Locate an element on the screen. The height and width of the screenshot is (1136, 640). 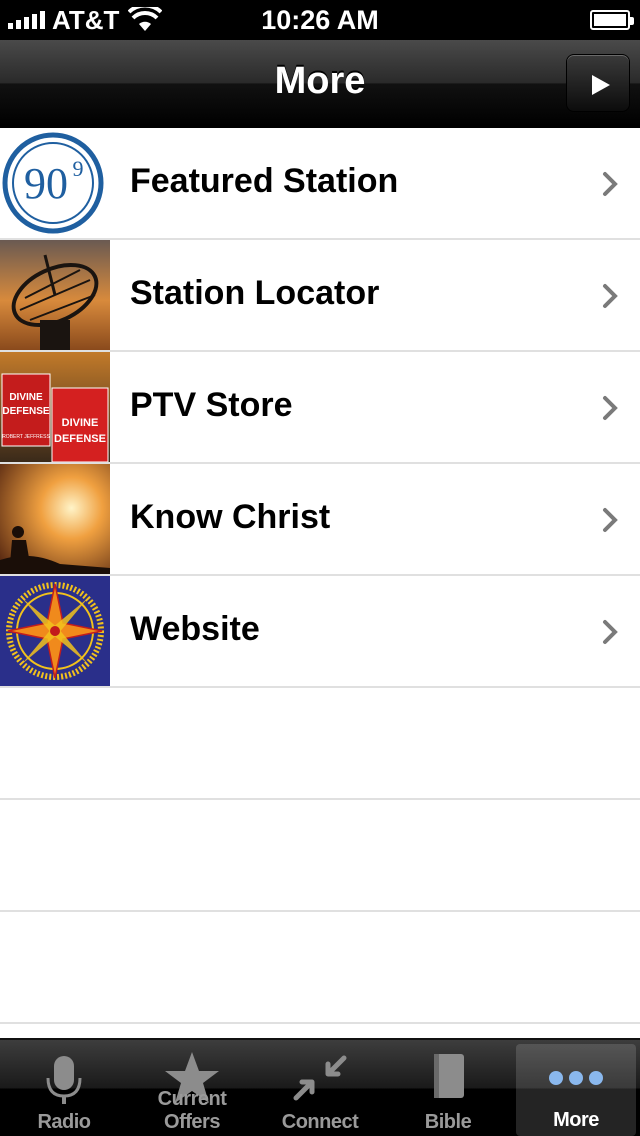
status-bar: AT&T 10:26 AM is located at coordinates (320, 20).